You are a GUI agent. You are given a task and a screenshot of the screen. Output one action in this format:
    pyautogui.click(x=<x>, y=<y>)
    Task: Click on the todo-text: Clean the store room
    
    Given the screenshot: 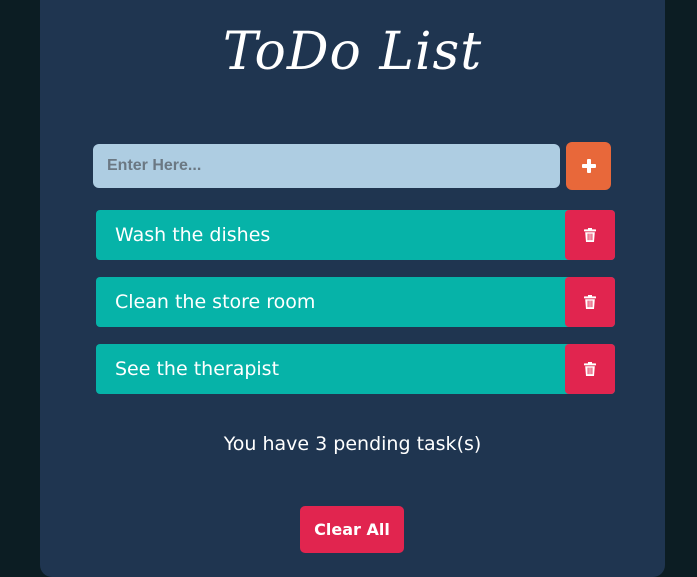 What is the action you would take?
    pyautogui.click(x=215, y=302)
    